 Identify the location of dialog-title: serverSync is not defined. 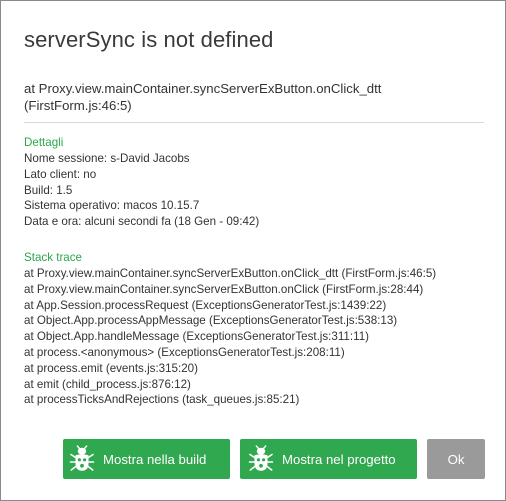
(149, 39).